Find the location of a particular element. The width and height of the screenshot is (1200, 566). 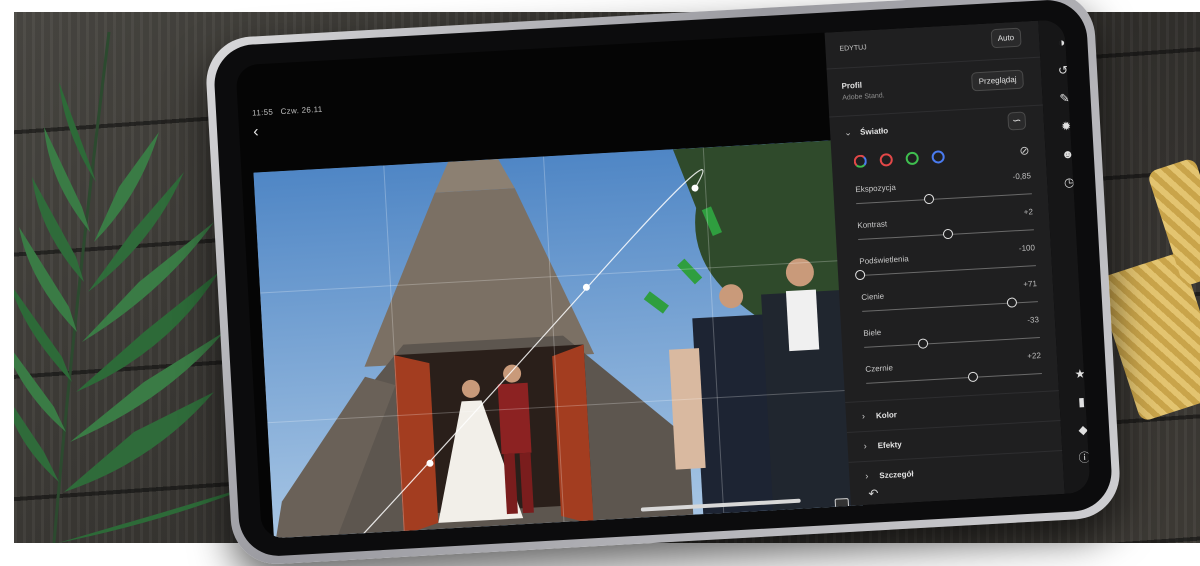

tone-curve-icon: ∽ is located at coordinates (1017, 121).